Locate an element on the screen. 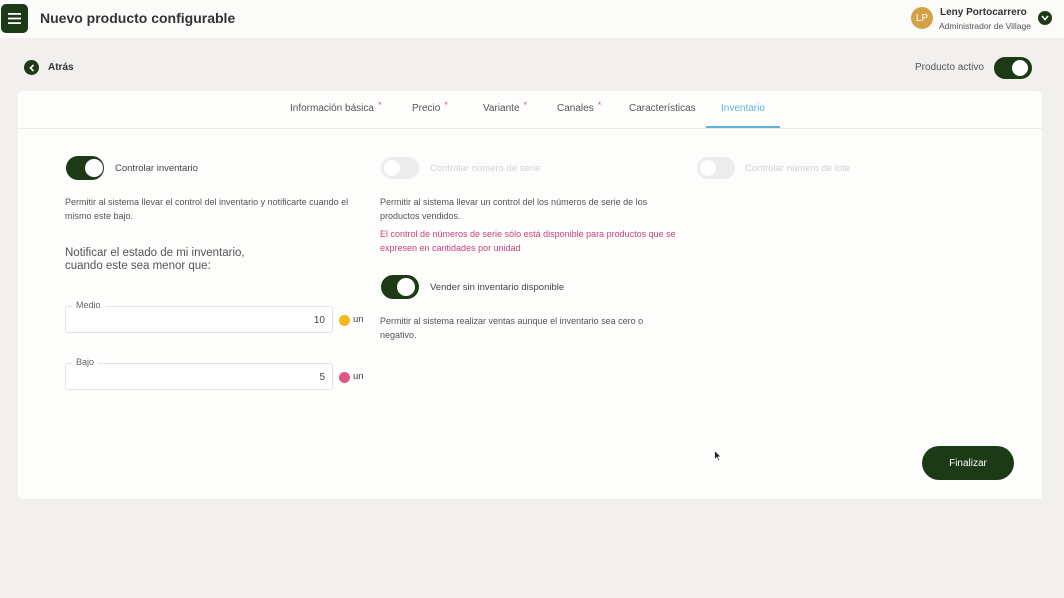 The height and width of the screenshot is (598, 1064). medium-unit: un is located at coordinates (358, 319).